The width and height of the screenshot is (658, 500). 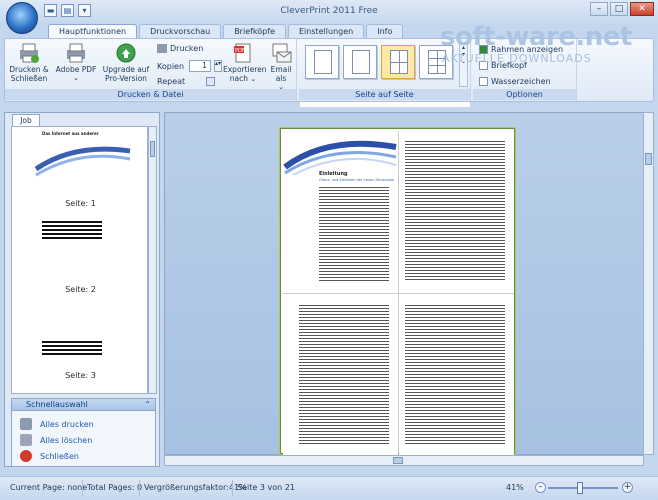 I want to click on adobe-pdf-label: Adobe PDF, so click(x=76, y=69).